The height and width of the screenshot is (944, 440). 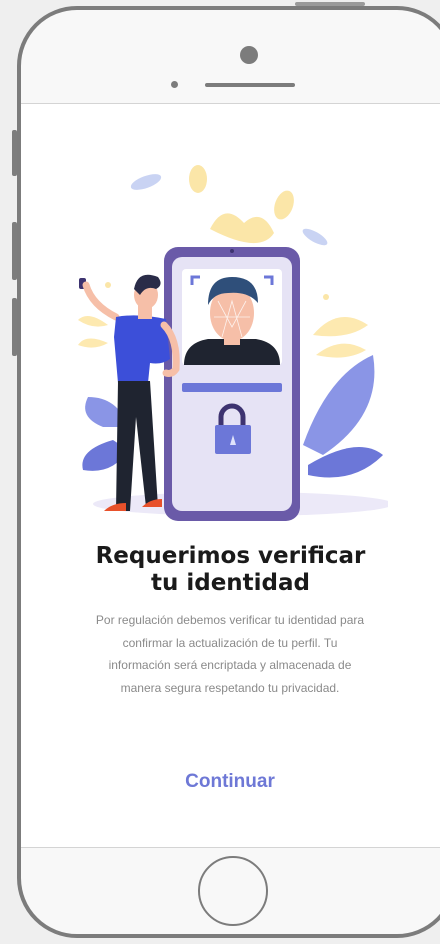 I want to click on top-bezel, so click(x=230, y=56).